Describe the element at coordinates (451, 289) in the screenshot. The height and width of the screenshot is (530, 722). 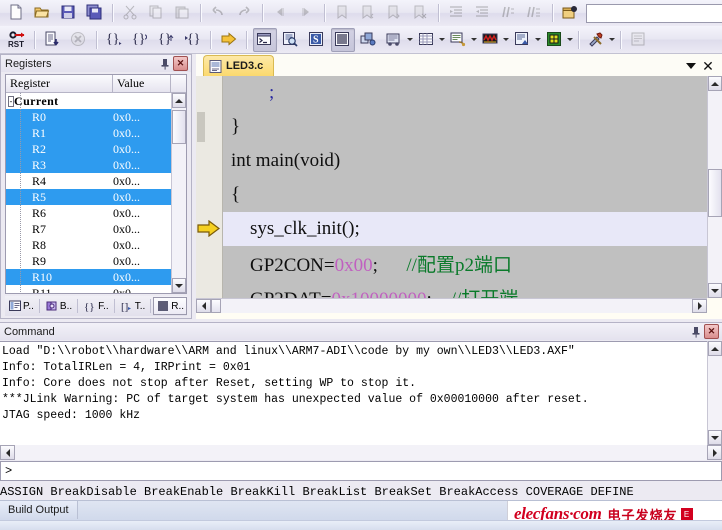
I see `editor-line: 22 GP2DAT=0x10000000; //打开端` at that location.